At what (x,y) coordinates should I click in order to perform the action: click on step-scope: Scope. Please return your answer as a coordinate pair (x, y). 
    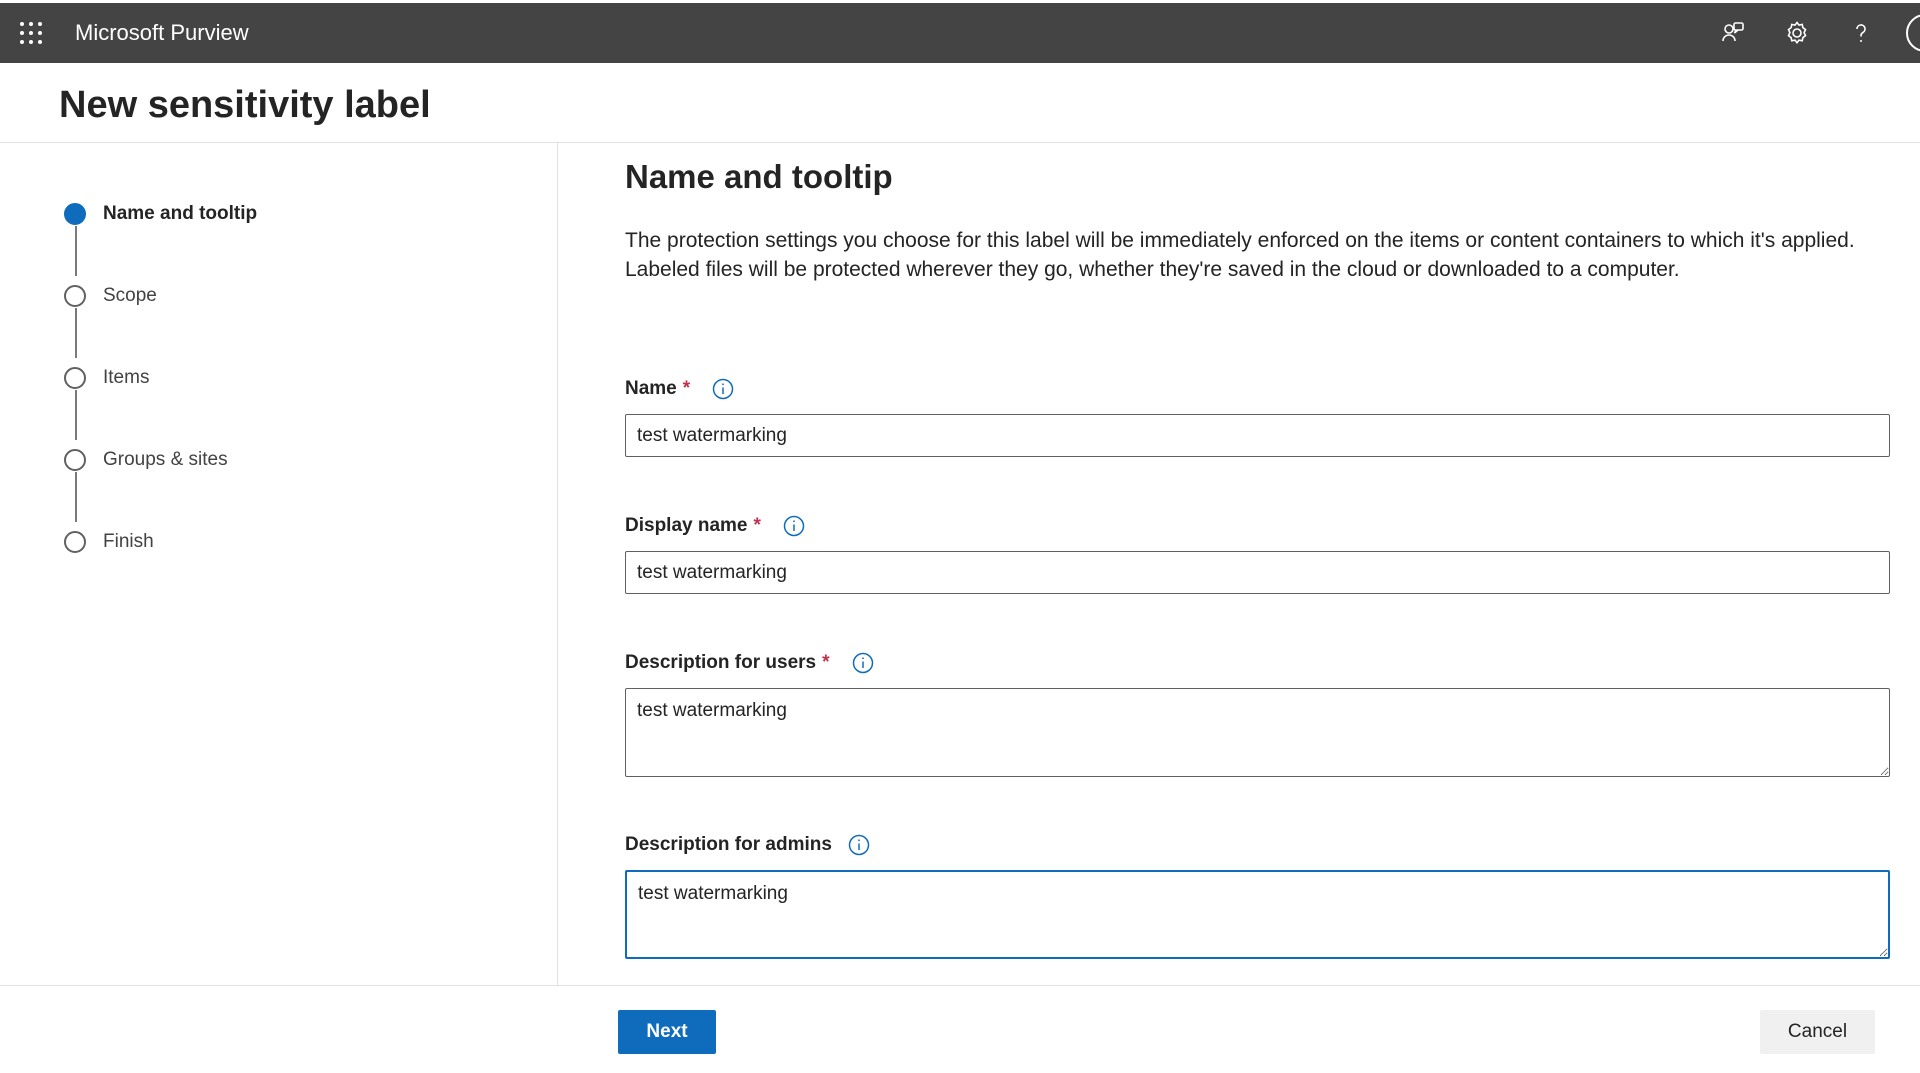
    Looking at the image, I should click on (110, 296).